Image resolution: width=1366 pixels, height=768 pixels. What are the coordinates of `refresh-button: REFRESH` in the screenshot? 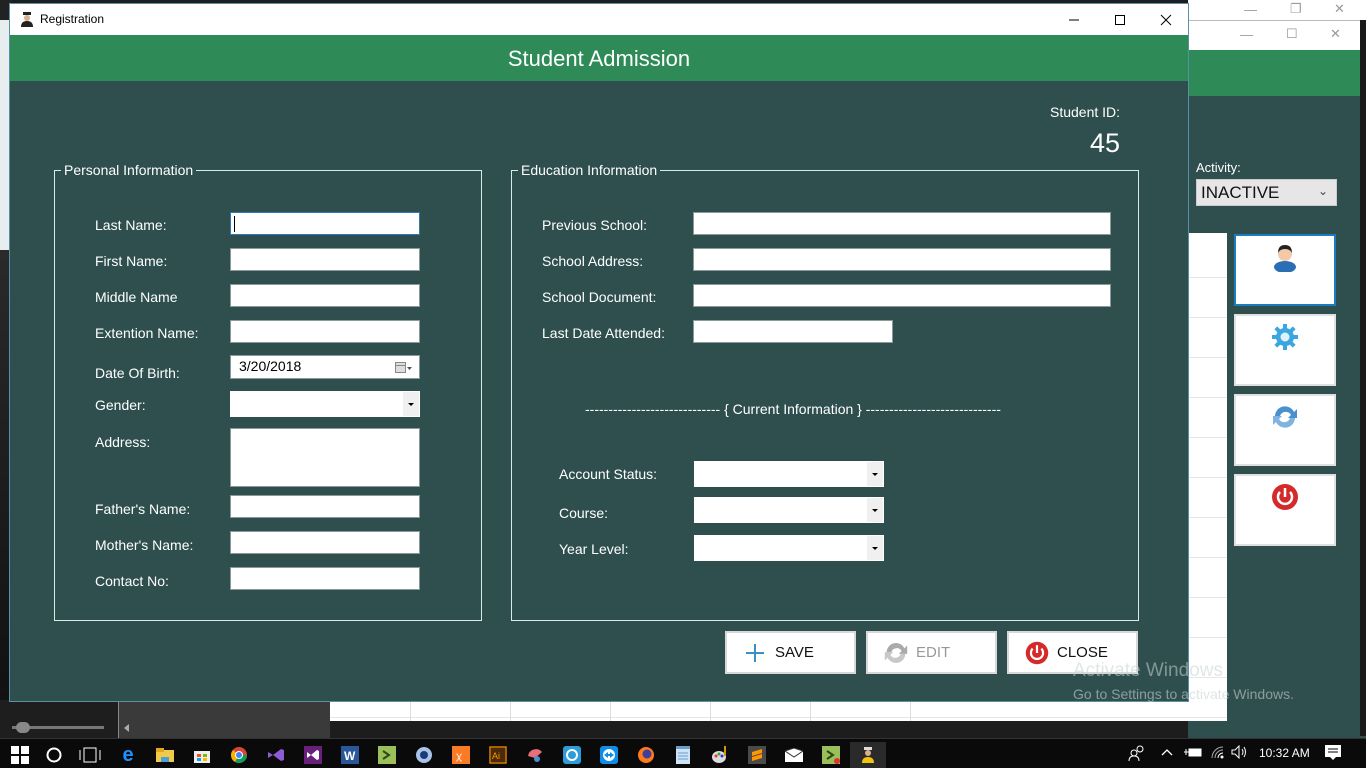 It's located at (1285, 430).